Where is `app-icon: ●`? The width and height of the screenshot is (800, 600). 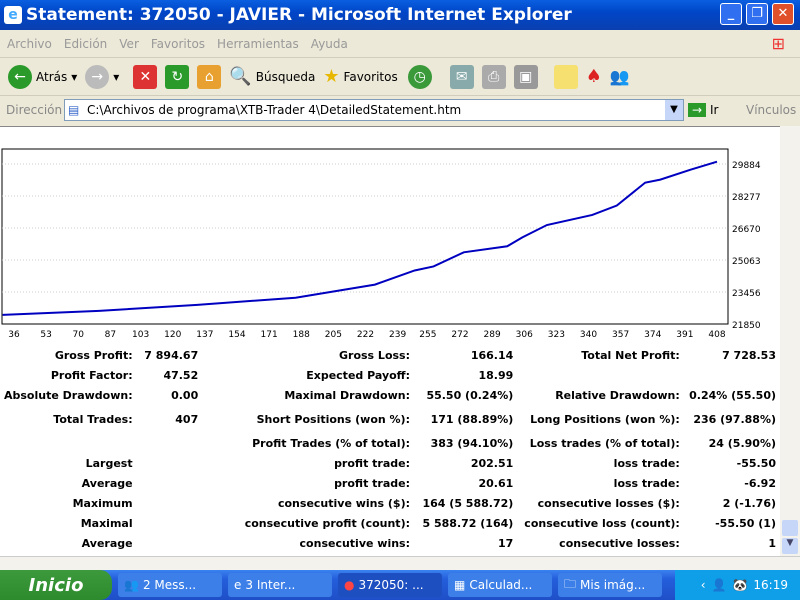 app-icon: ● is located at coordinates (349, 585).